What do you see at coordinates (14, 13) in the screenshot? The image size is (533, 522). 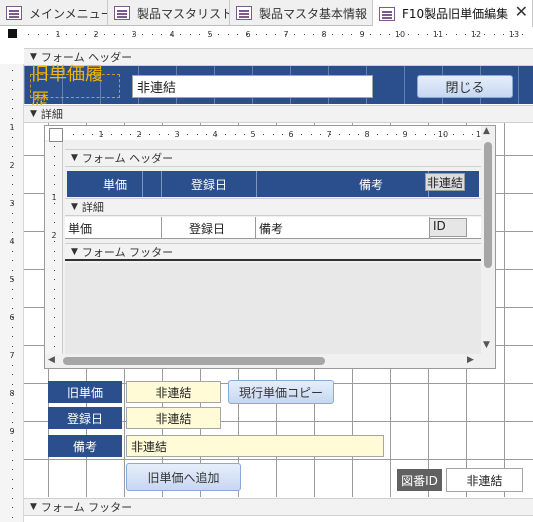 I see `form-icon` at bounding box center [14, 13].